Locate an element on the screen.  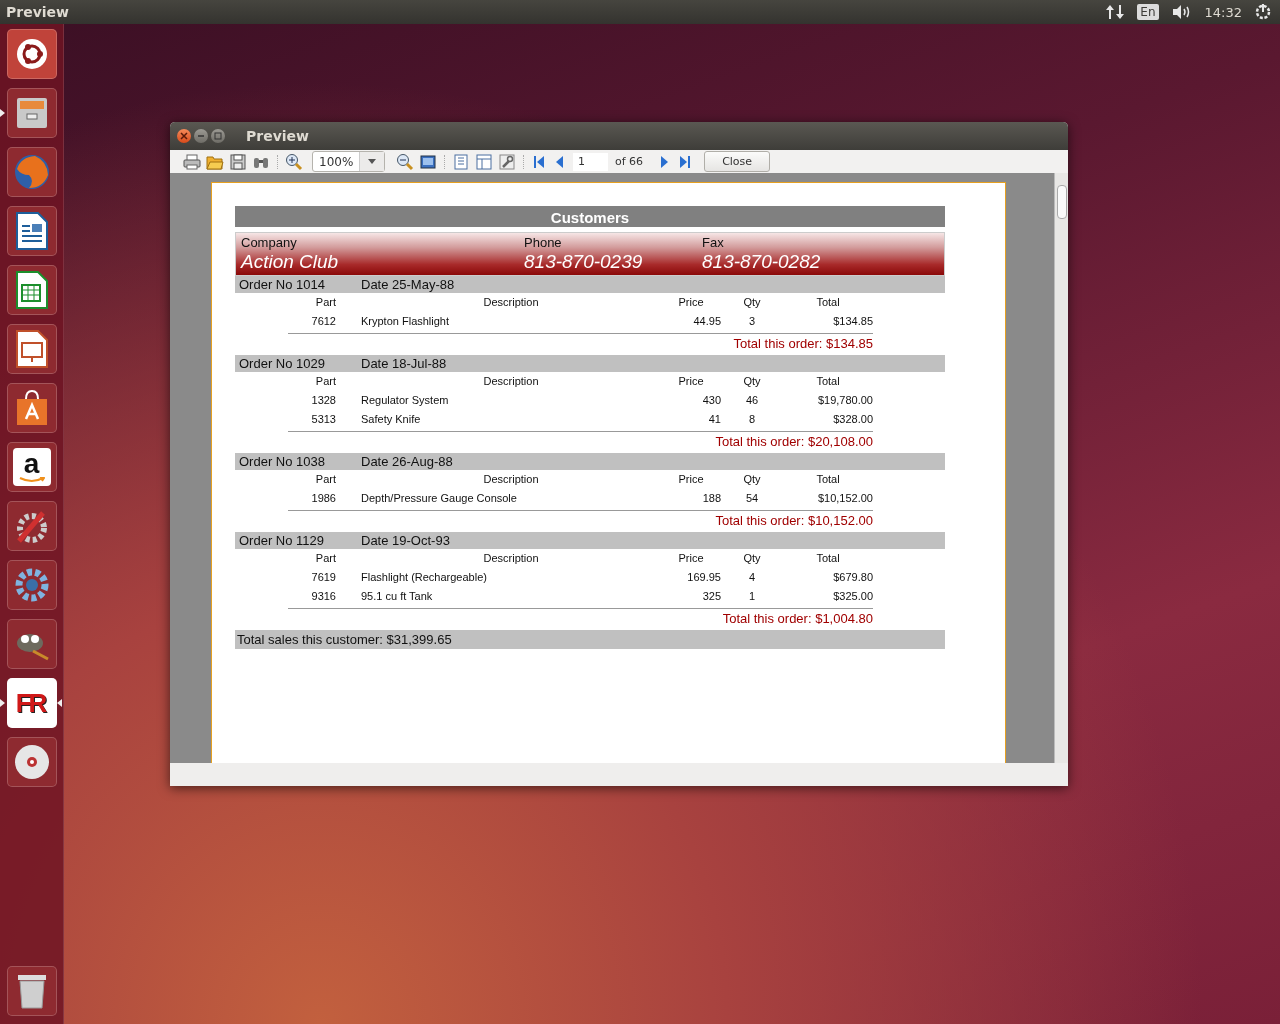
print-icon is located at coordinates (192, 161).